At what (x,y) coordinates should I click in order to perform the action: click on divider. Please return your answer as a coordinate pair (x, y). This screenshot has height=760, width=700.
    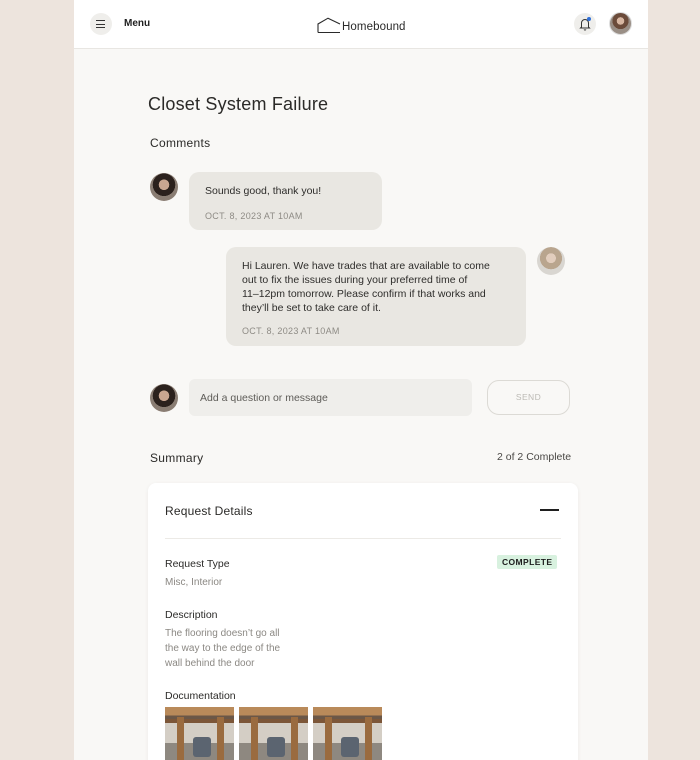
    Looking at the image, I should click on (363, 538).